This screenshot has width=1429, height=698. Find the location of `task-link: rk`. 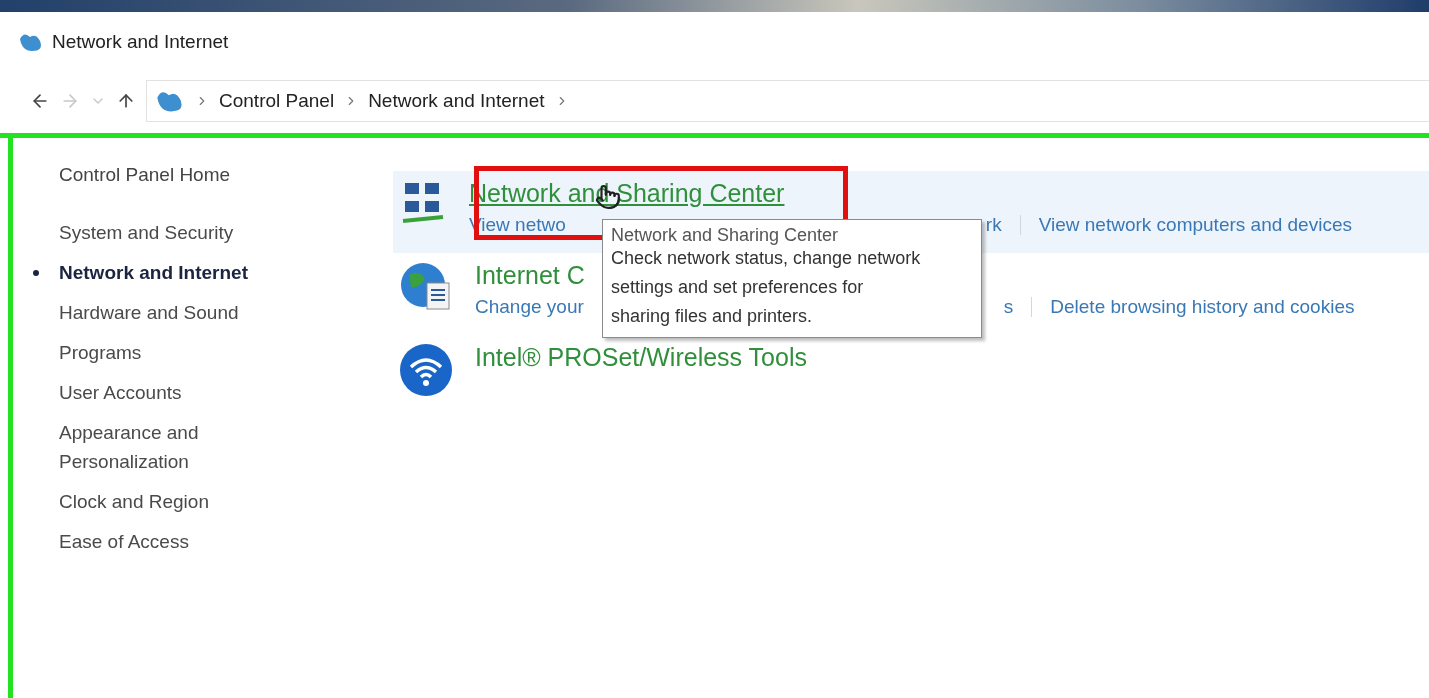

task-link: rk is located at coordinates (993, 225).